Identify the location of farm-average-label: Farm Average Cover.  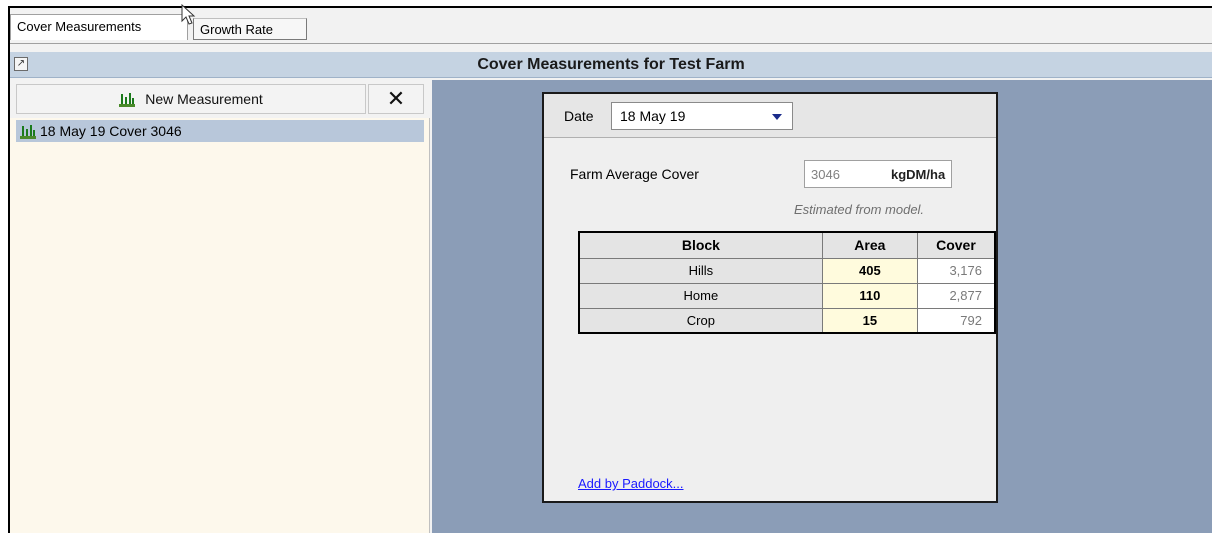
(634, 174).